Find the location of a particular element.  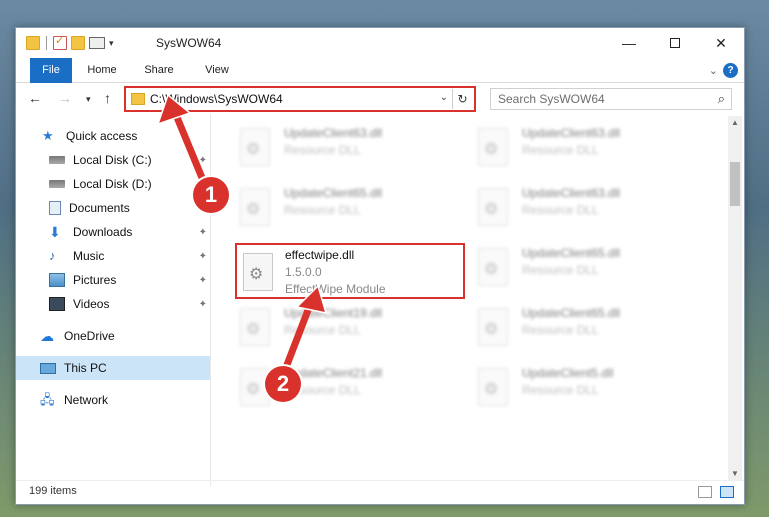

search-icon: ⌕ is located at coordinates (721, 99).